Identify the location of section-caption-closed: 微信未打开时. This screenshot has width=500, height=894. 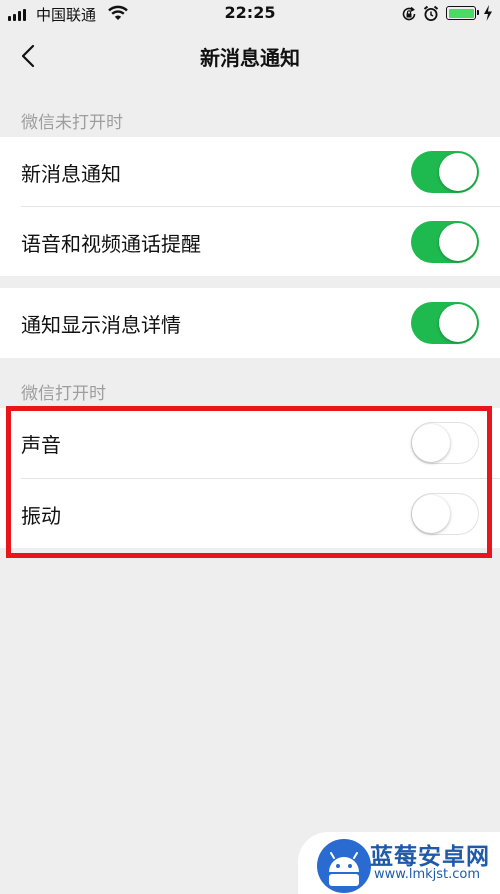
(72, 123).